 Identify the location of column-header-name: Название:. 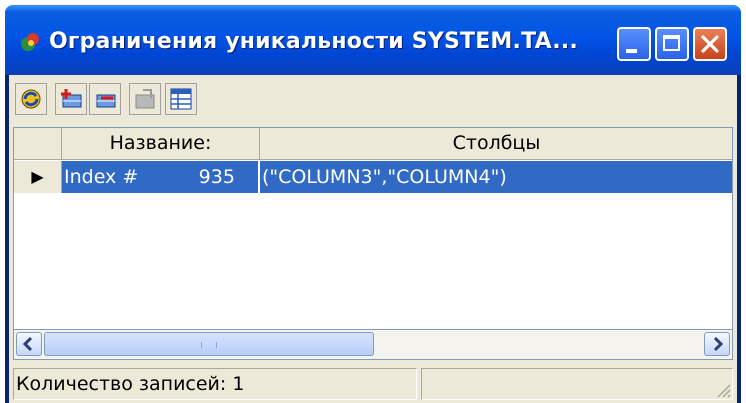
(161, 144).